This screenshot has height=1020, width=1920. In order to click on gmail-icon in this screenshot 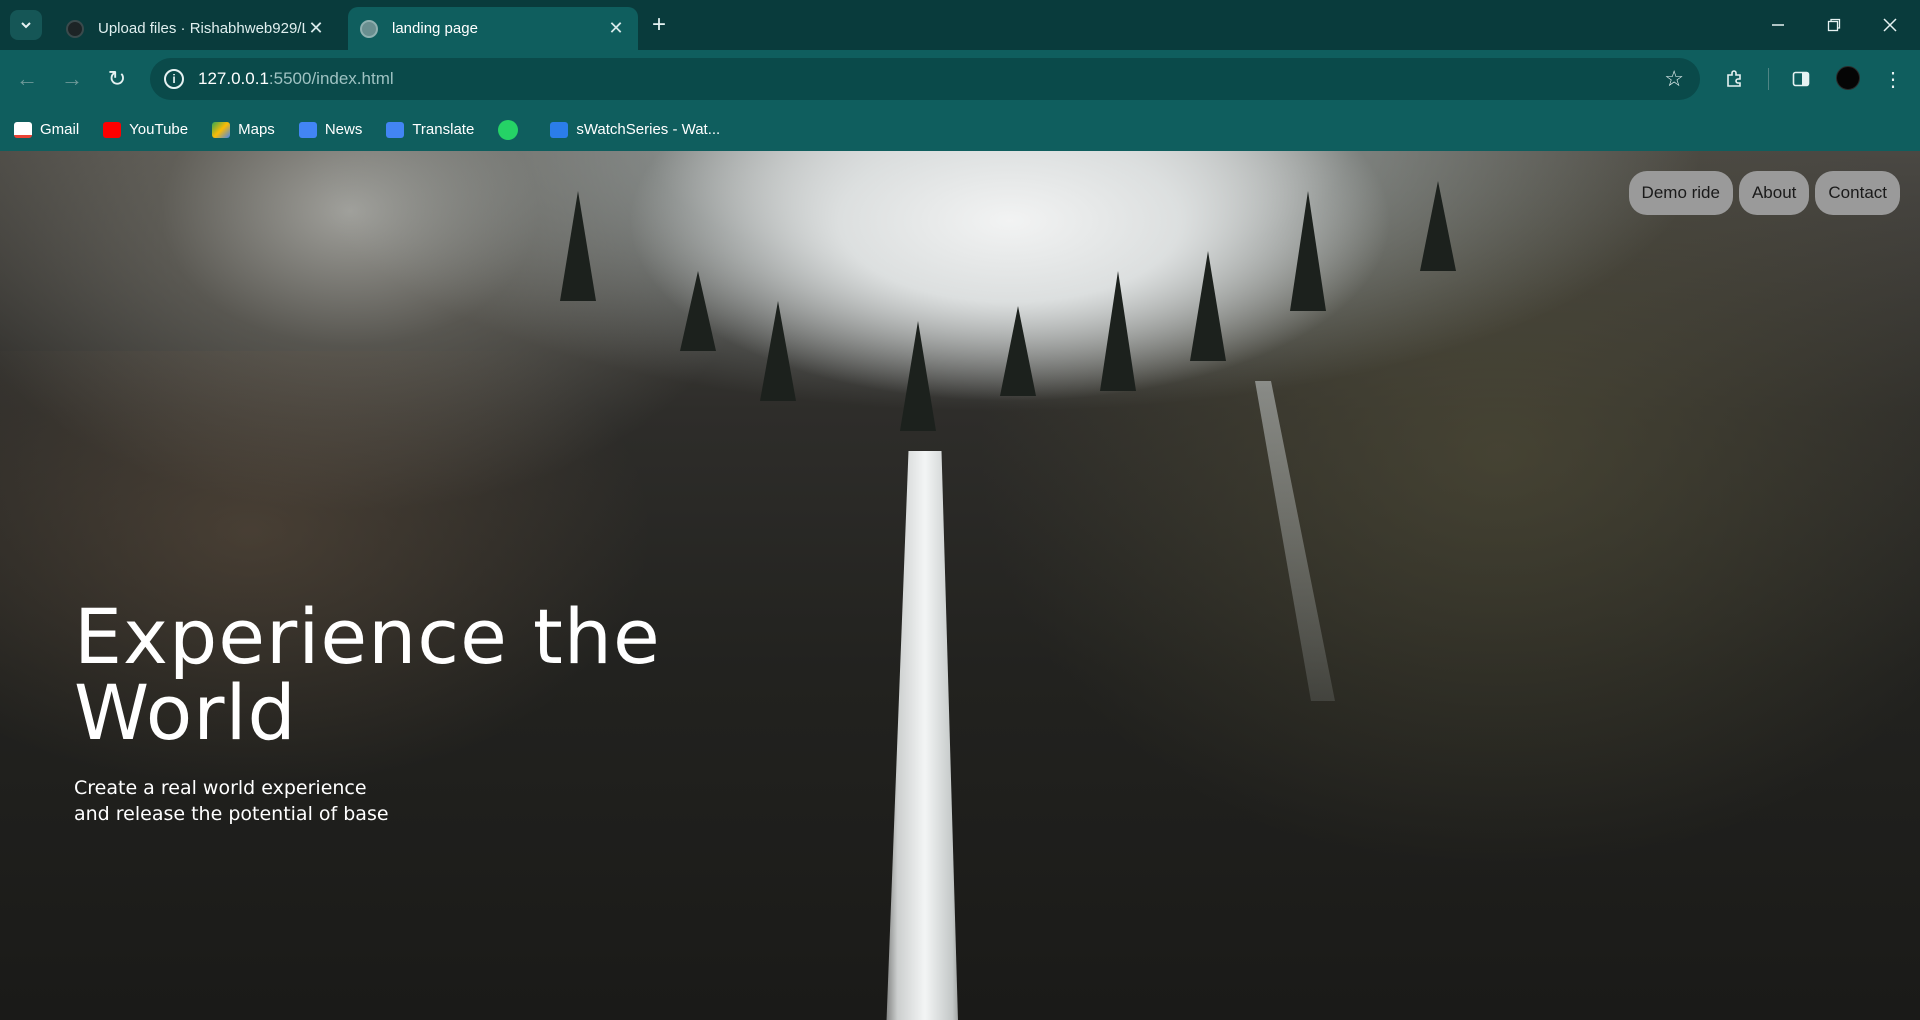, I will do `click(23, 129)`.